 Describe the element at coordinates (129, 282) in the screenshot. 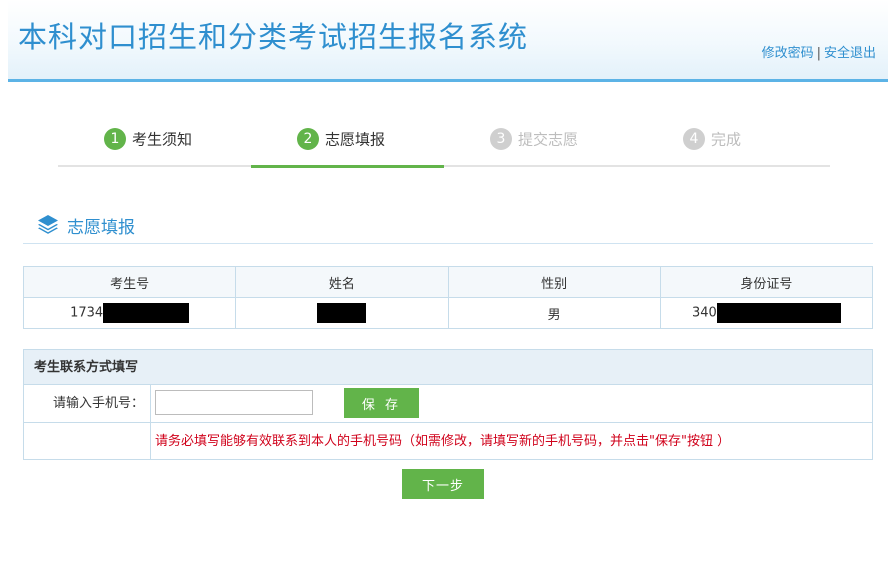

I see `header-exam-no: 考生号` at that location.